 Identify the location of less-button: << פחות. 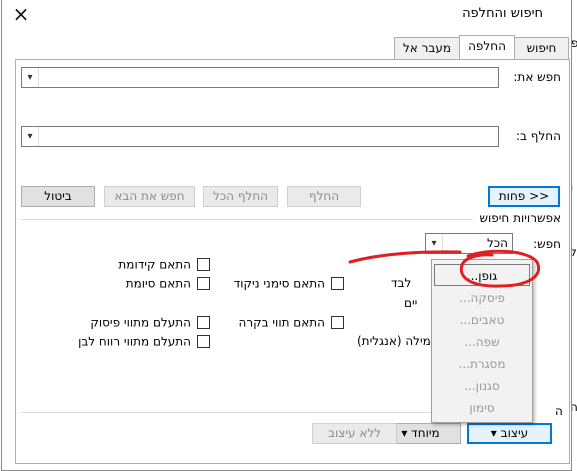
(524, 196).